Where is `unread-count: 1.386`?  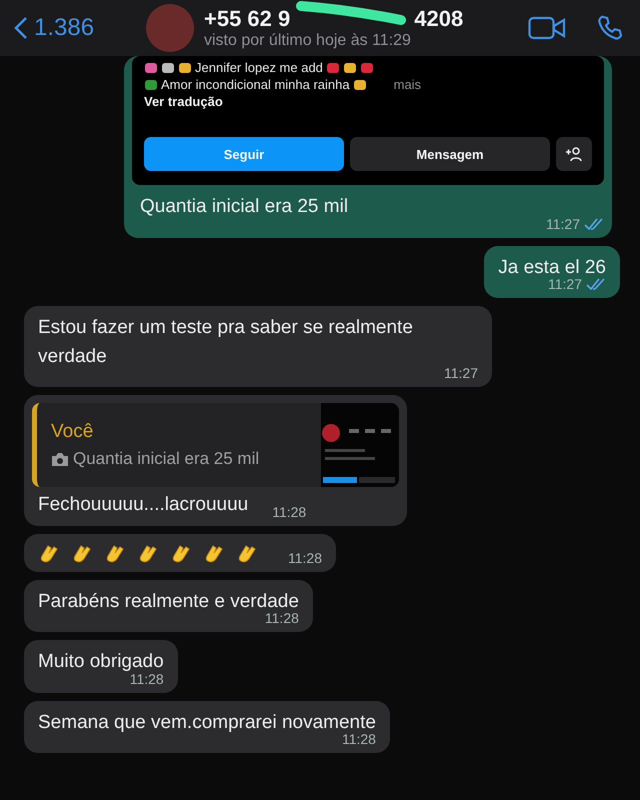
unread-count: 1.386 is located at coordinates (64, 28).